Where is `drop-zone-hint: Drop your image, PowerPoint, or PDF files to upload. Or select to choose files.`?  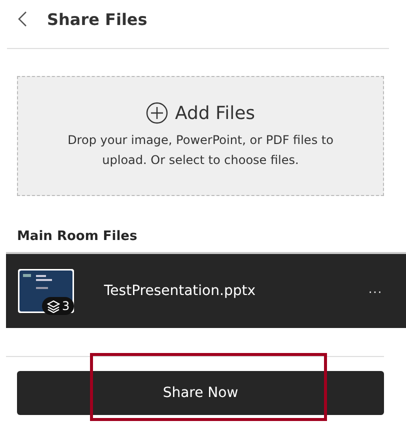 drop-zone-hint: Drop your image, PowerPoint, or PDF files to upload. Or select to choose files. is located at coordinates (200, 150).